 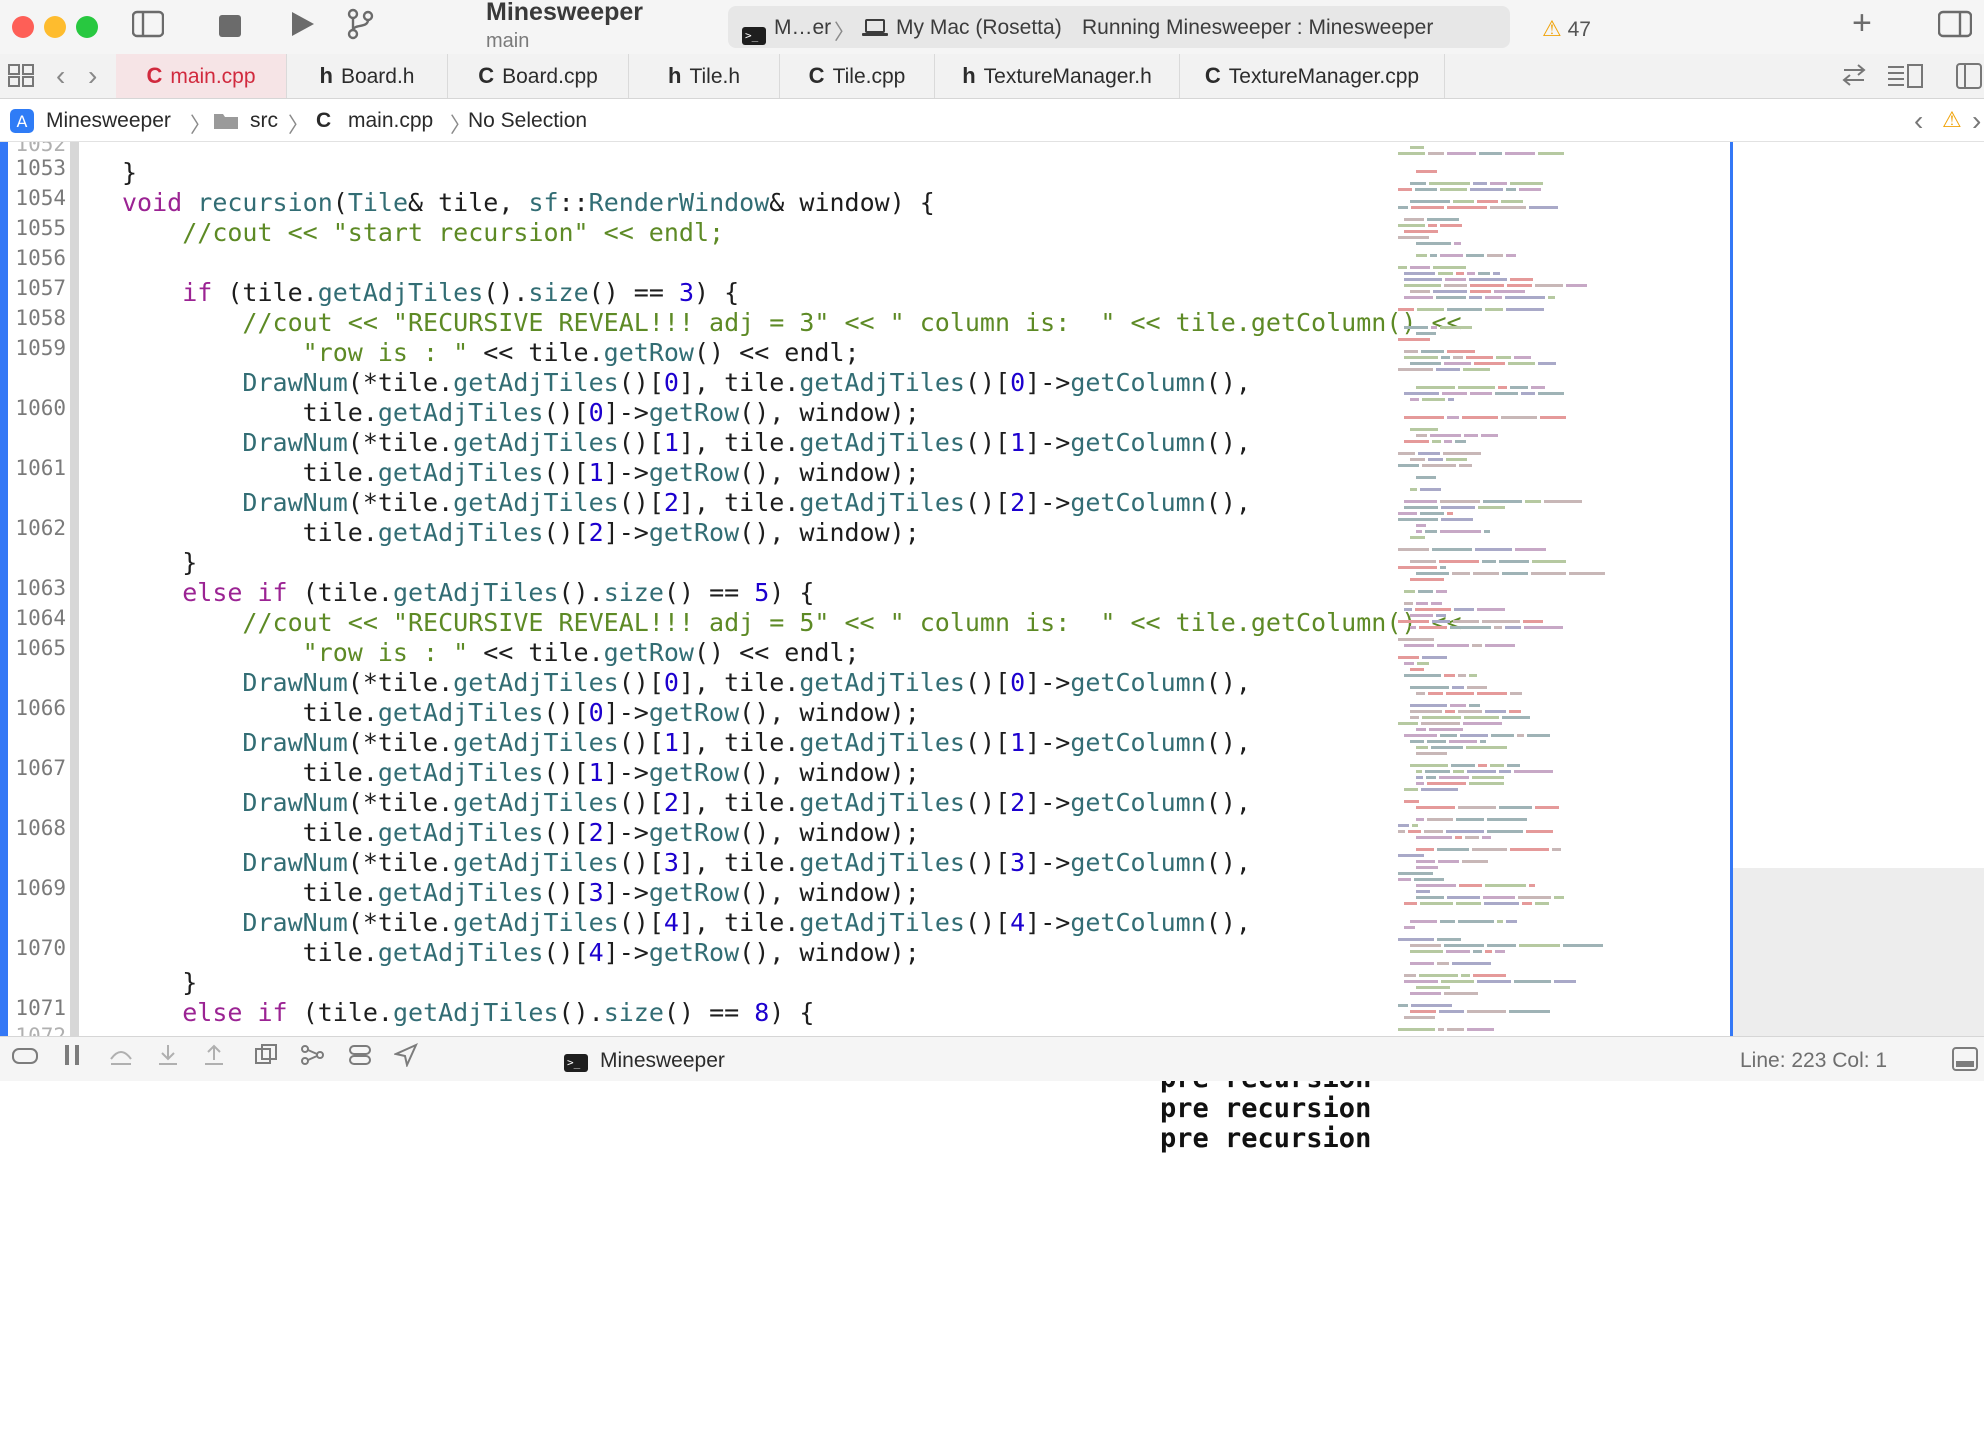 What do you see at coordinates (1976, 121) in the screenshot?
I see `next-issue-icon: ›` at bounding box center [1976, 121].